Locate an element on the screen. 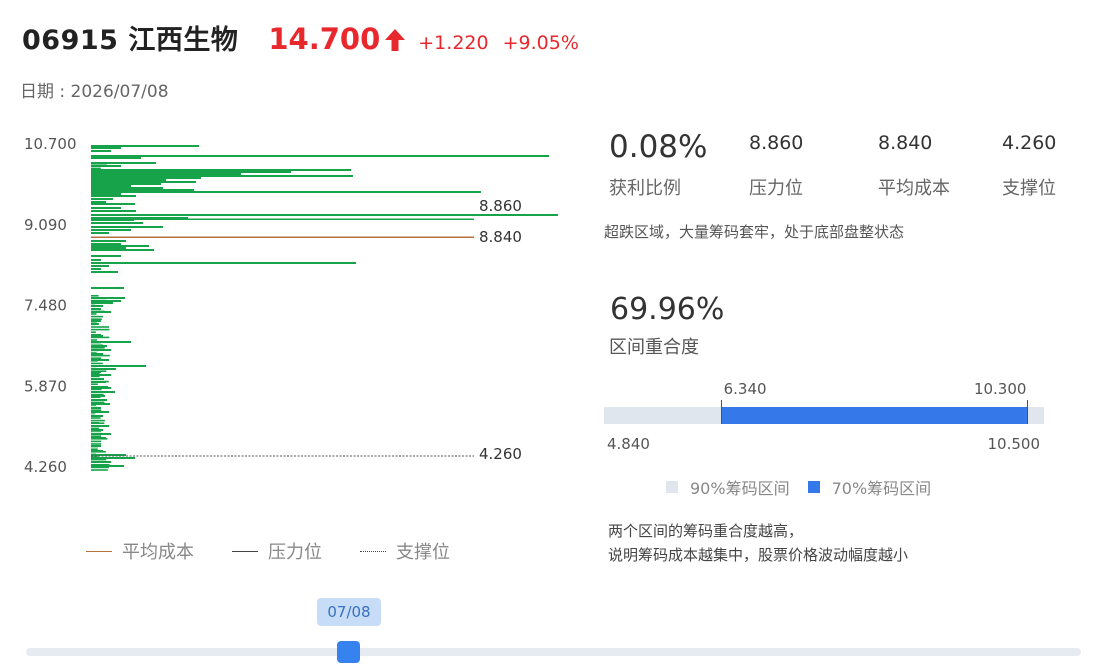  chart-legend: 平均成本 压力位 支撑位 is located at coordinates (287, 551).